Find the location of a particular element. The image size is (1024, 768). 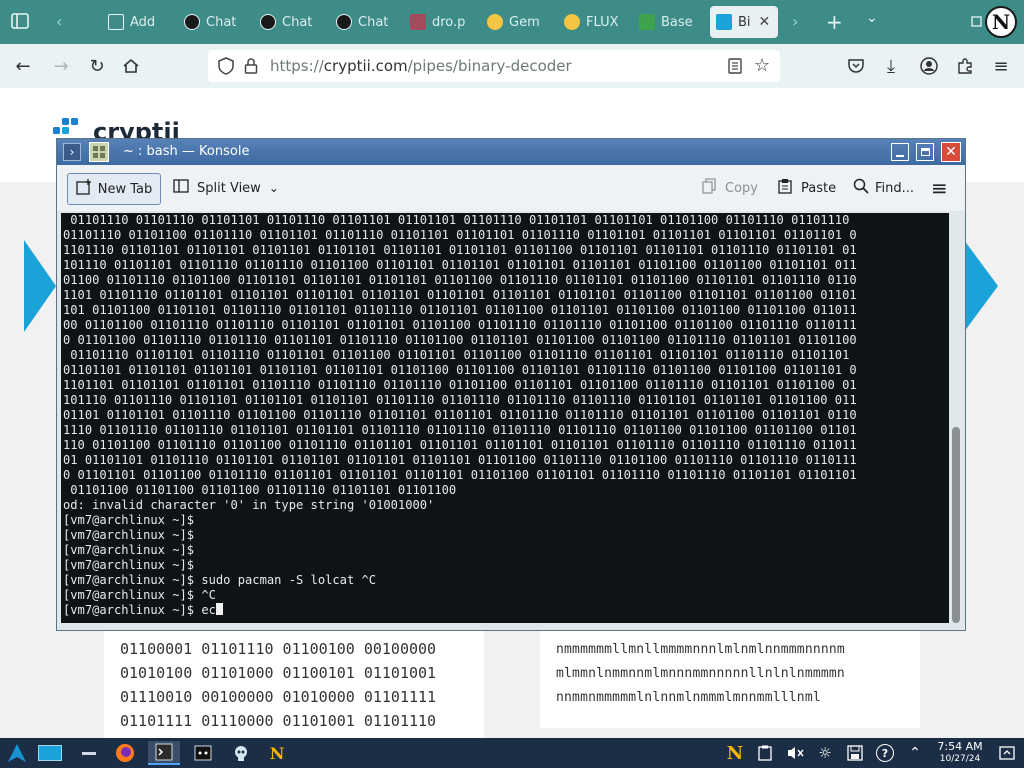

sidebar-toggle-icon is located at coordinates (20, 23).